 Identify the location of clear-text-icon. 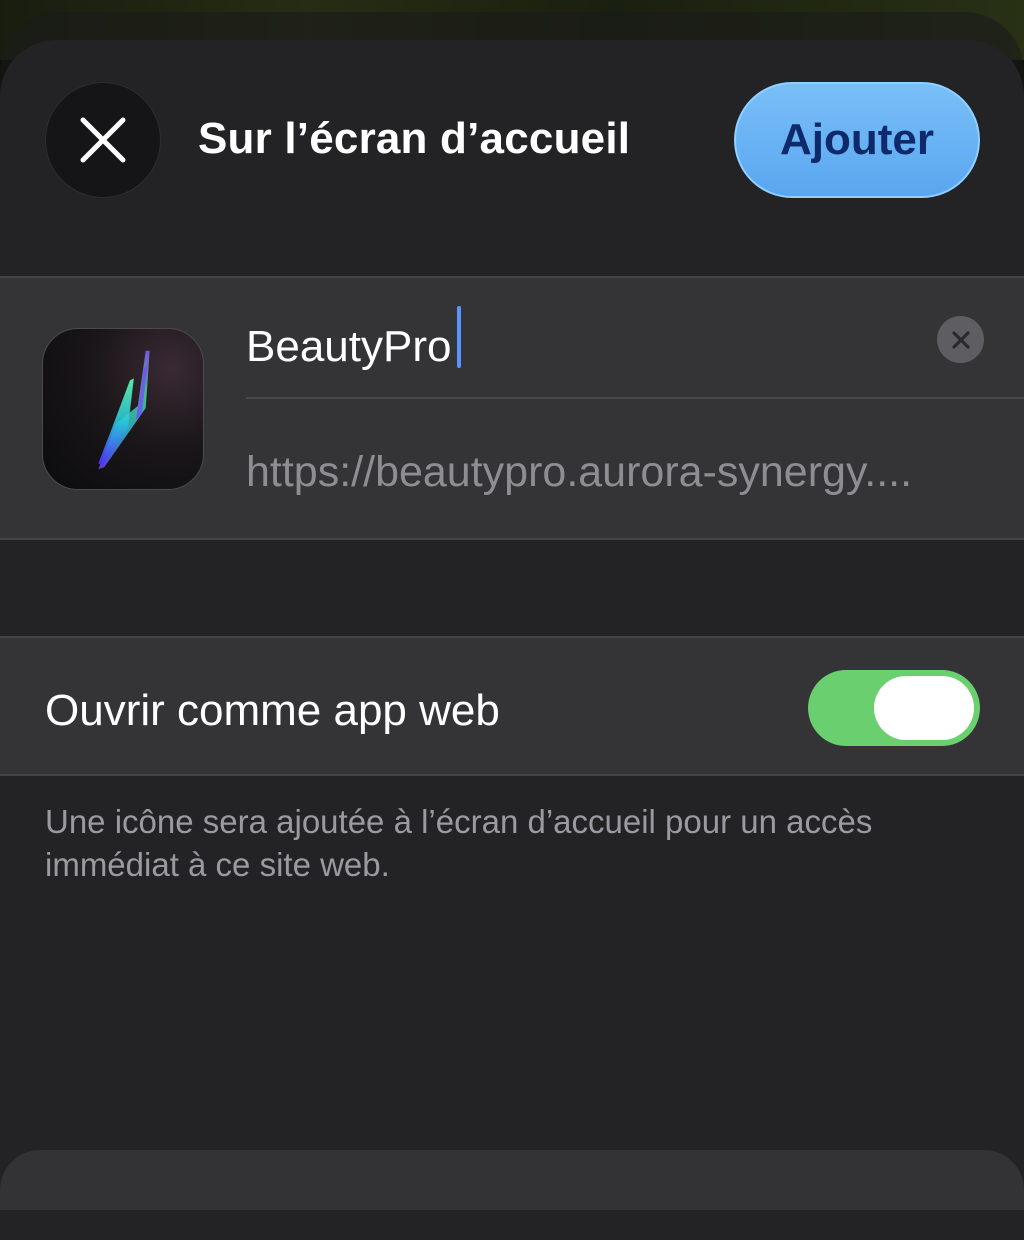
(960, 339).